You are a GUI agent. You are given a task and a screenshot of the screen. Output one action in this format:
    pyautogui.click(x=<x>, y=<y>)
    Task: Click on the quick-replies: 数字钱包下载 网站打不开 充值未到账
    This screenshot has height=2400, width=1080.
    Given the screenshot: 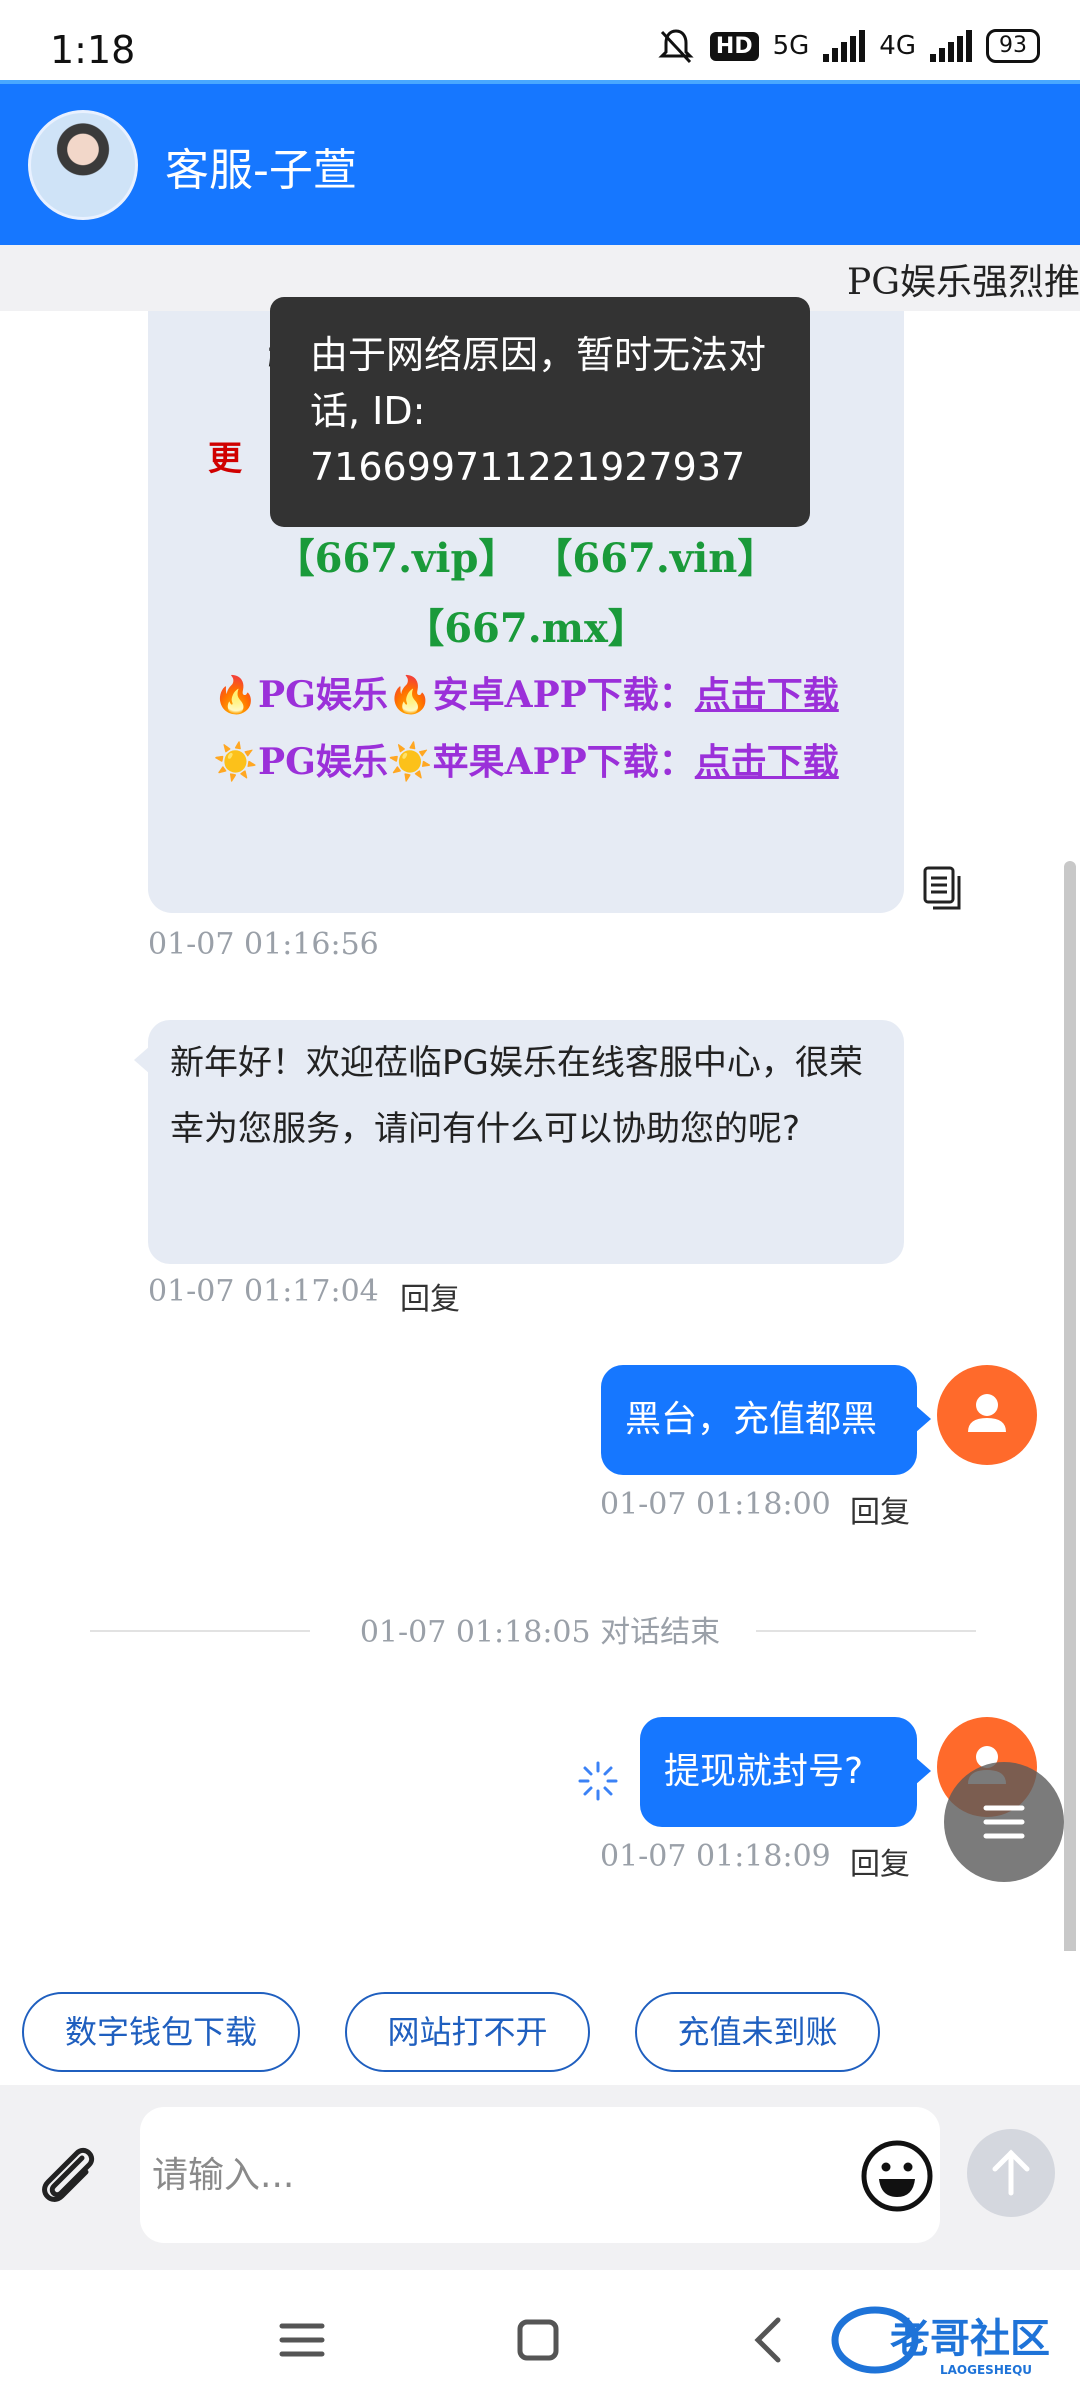 What is the action you would take?
    pyautogui.click(x=540, y=2018)
    